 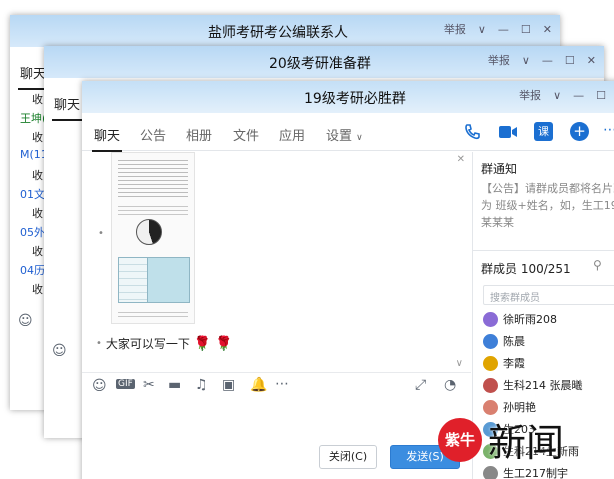 I want to click on front-tab-bar: 聊天 公告 相册 文件 应用 设置 ∨ 课 + ⋯, so click(x=348, y=132).